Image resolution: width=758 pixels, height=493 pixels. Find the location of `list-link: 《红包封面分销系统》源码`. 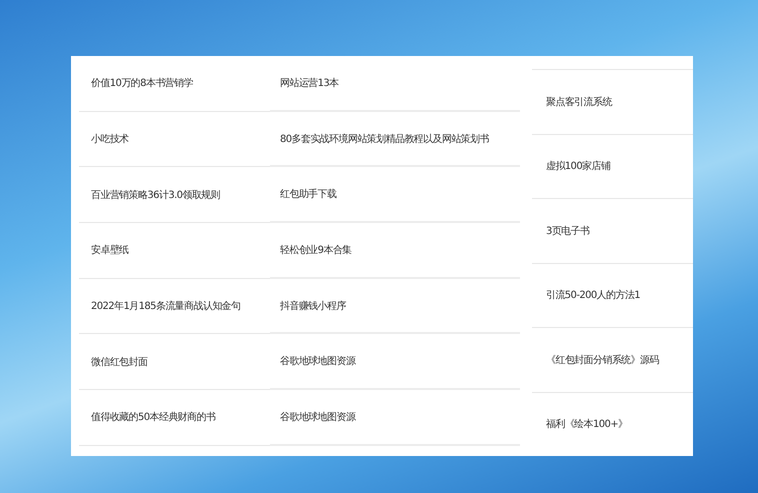

list-link: 《红包封面分销系统》源码 is located at coordinates (612, 360).